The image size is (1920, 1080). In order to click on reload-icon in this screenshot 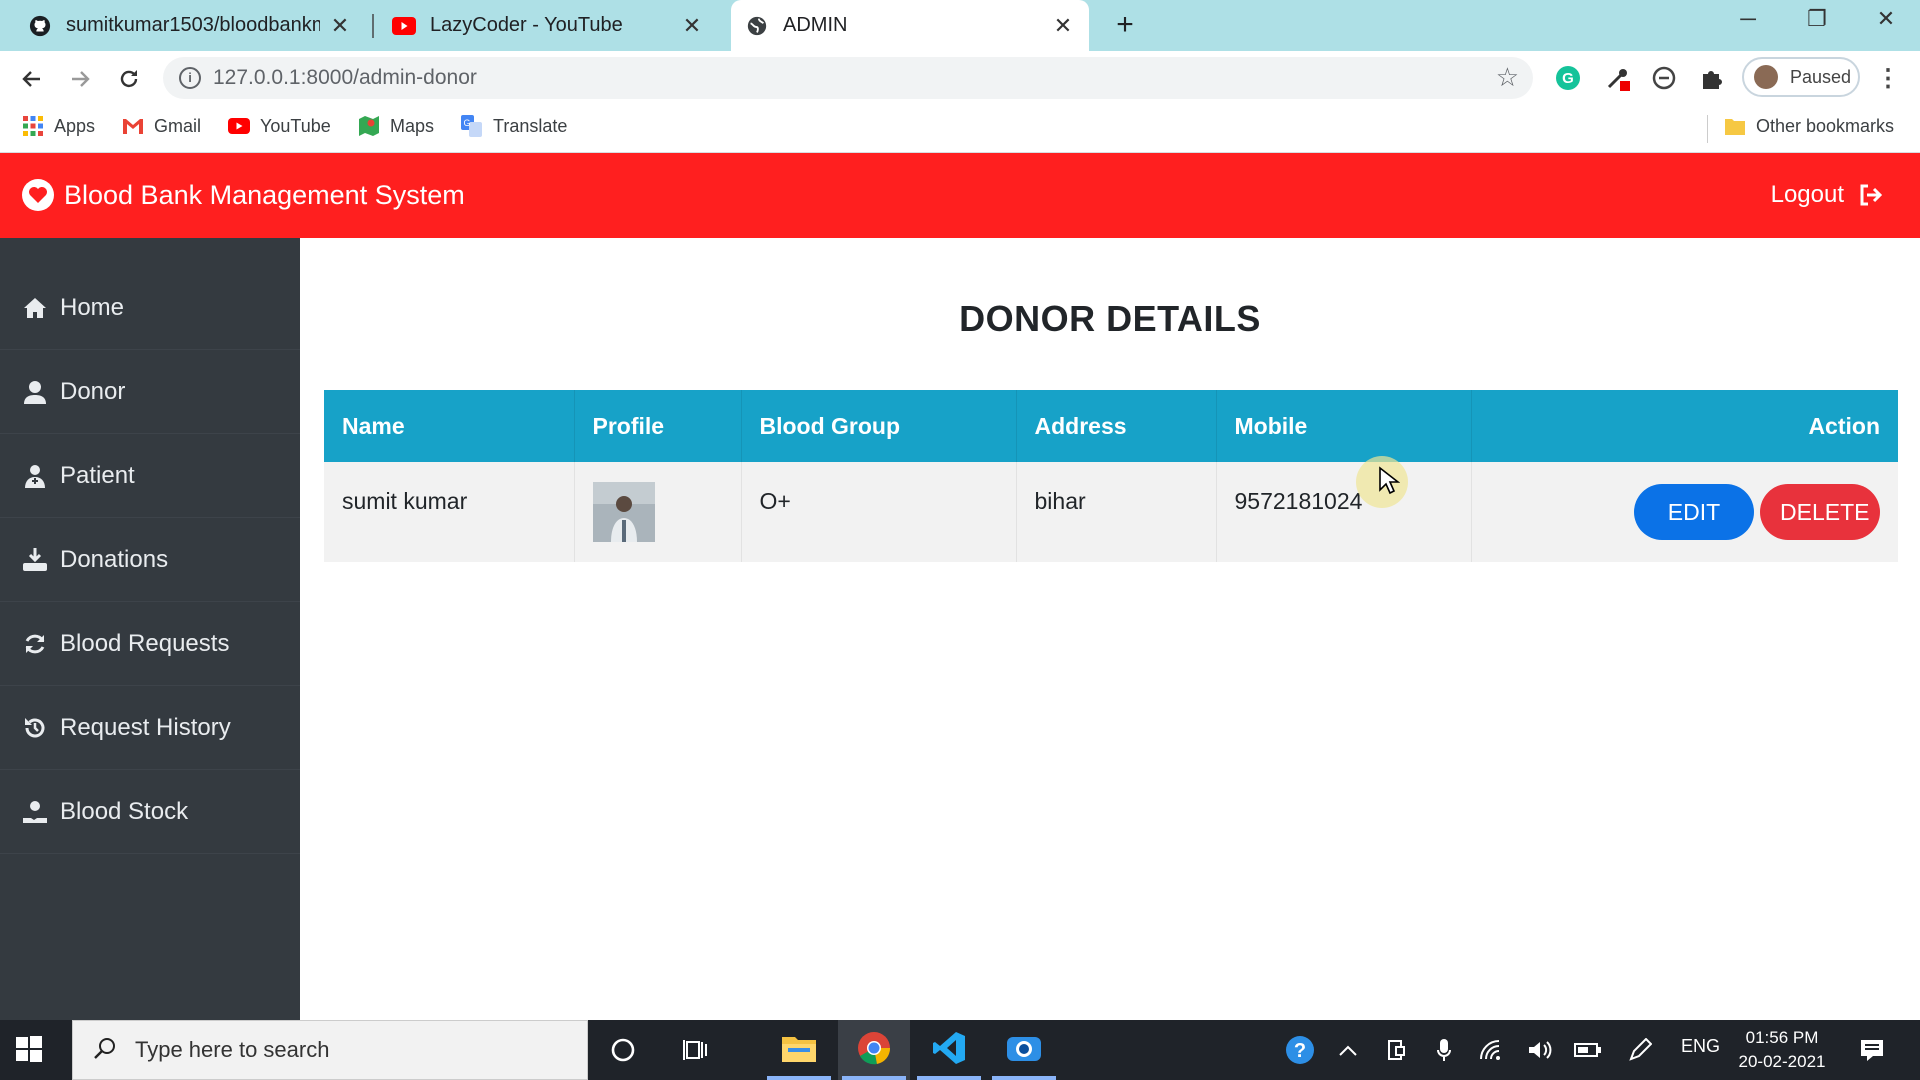, I will do `click(129, 79)`.